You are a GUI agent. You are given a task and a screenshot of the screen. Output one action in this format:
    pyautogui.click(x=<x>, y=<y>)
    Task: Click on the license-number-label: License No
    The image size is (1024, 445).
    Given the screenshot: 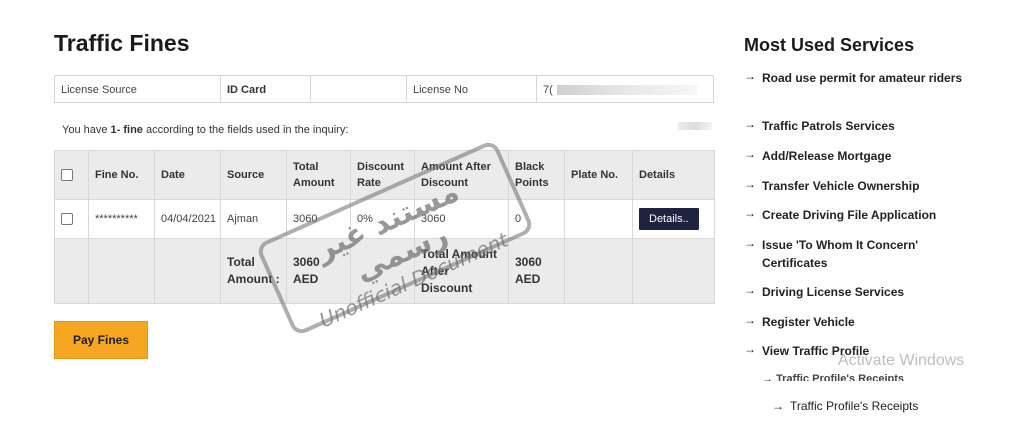 What is the action you would take?
    pyautogui.click(x=472, y=89)
    